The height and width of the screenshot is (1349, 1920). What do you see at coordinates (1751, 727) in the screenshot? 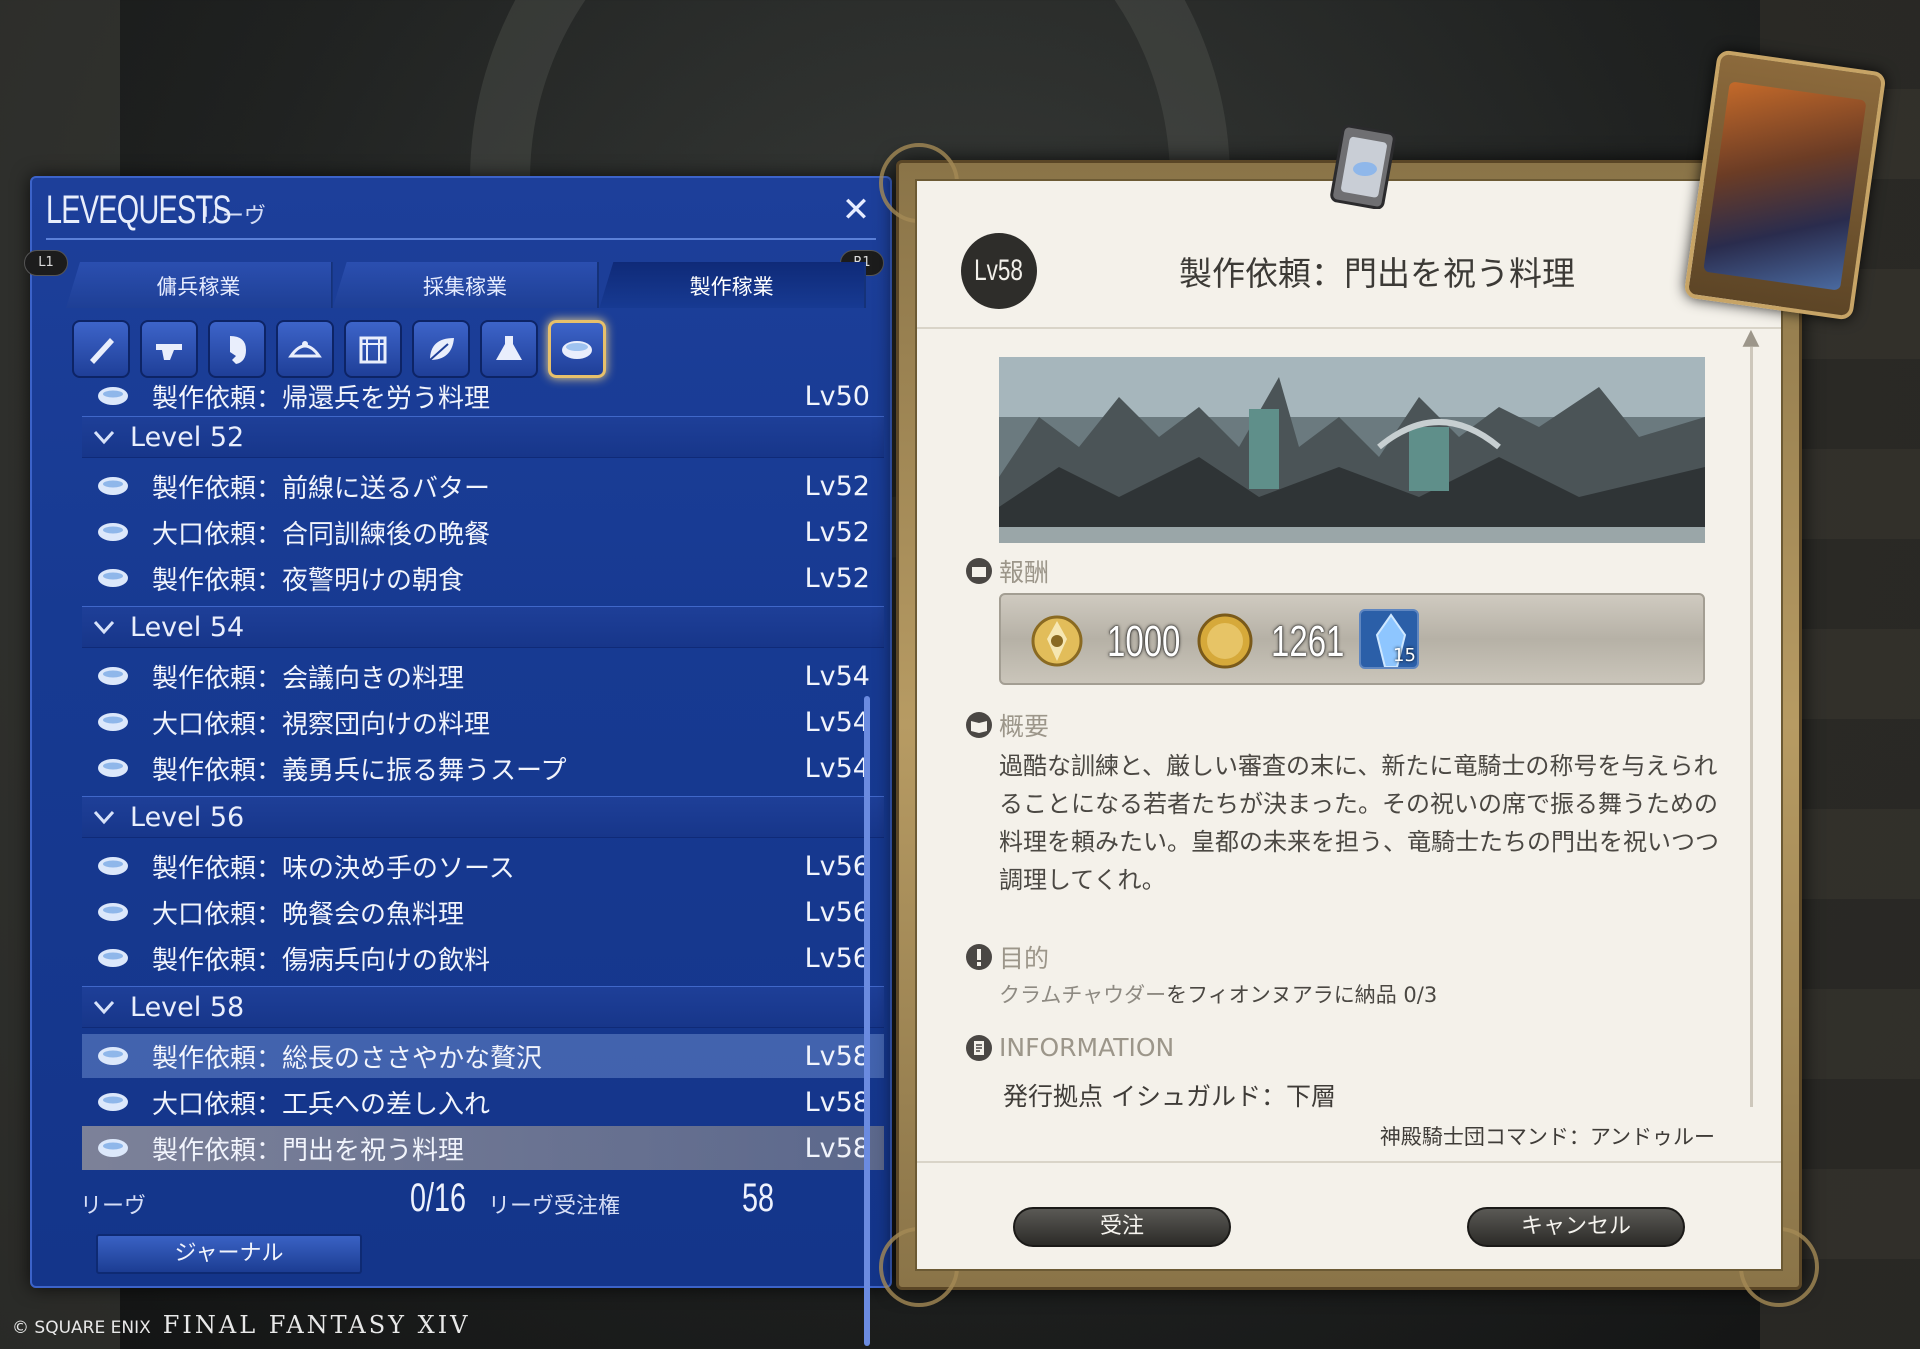
I see `detail-scrollbar` at bounding box center [1751, 727].